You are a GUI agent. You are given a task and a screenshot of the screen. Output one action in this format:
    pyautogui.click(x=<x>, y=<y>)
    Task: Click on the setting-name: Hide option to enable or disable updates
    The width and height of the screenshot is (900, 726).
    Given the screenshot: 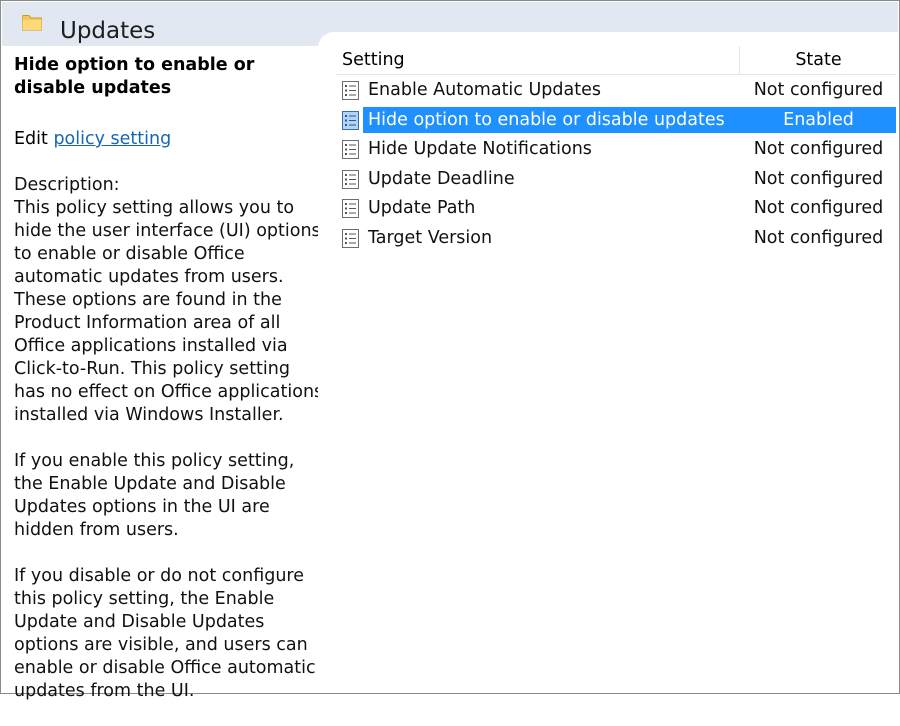 What is the action you would take?
    pyautogui.click(x=546, y=119)
    